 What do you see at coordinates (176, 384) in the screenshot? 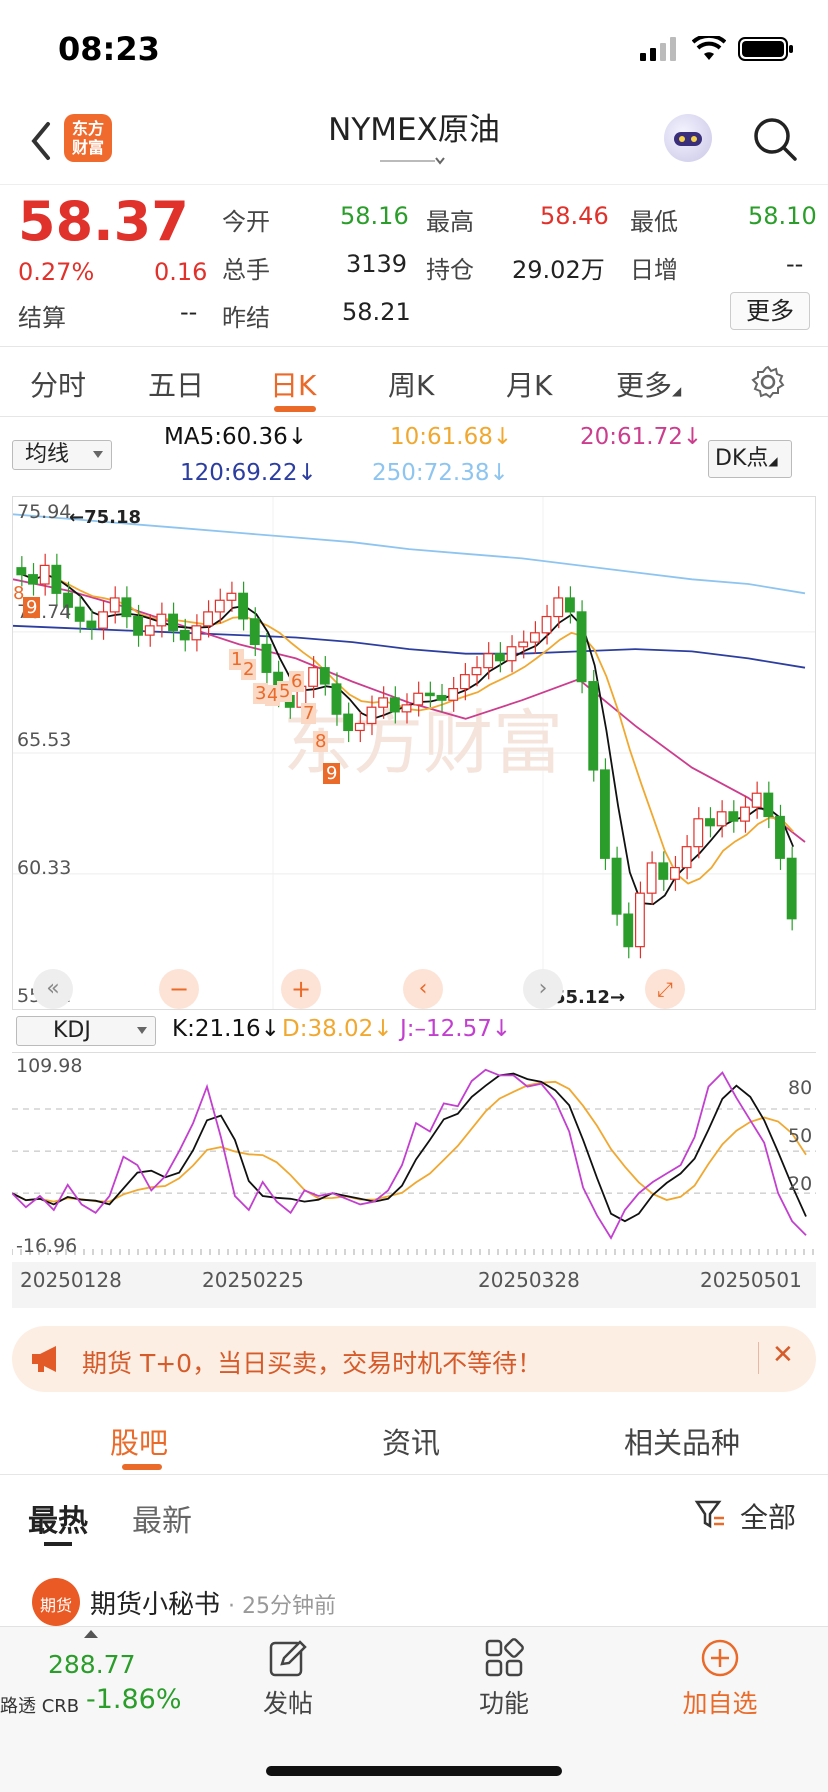
I see `tab-five-day: 五日` at bounding box center [176, 384].